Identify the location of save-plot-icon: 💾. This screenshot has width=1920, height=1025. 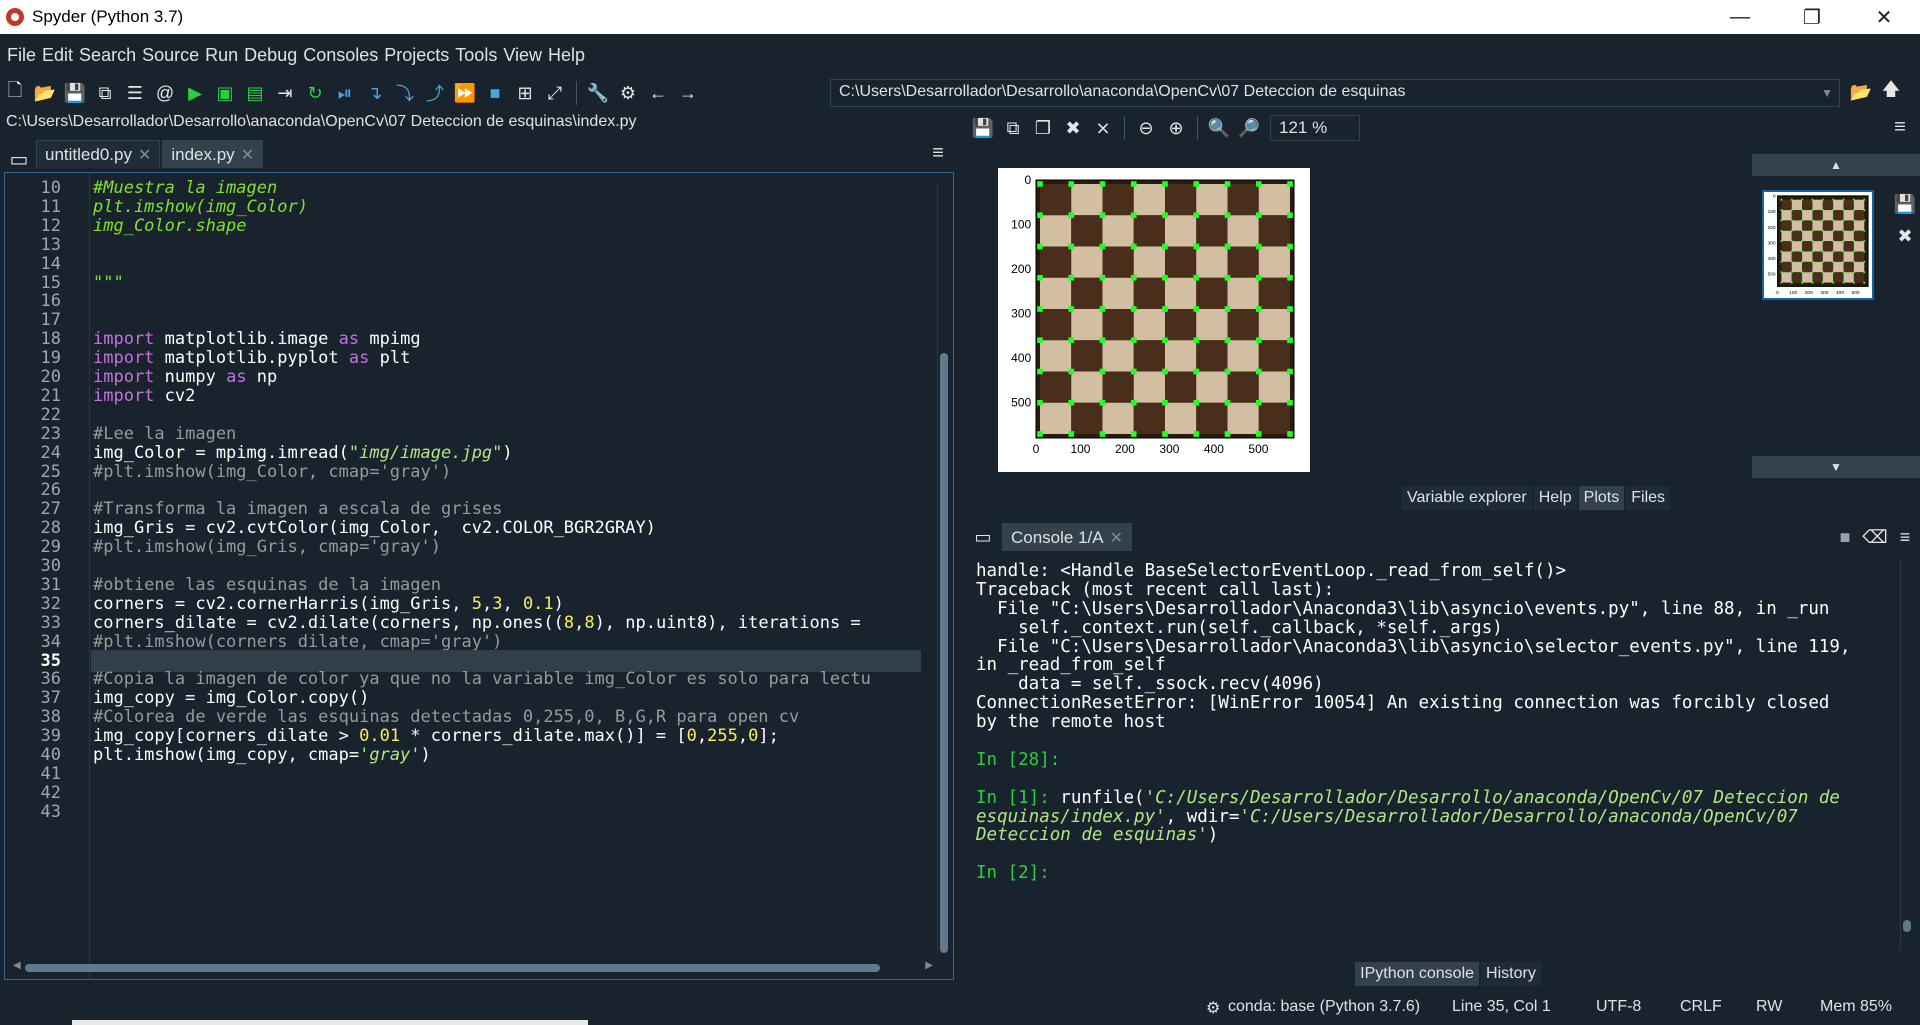
(983, 128).